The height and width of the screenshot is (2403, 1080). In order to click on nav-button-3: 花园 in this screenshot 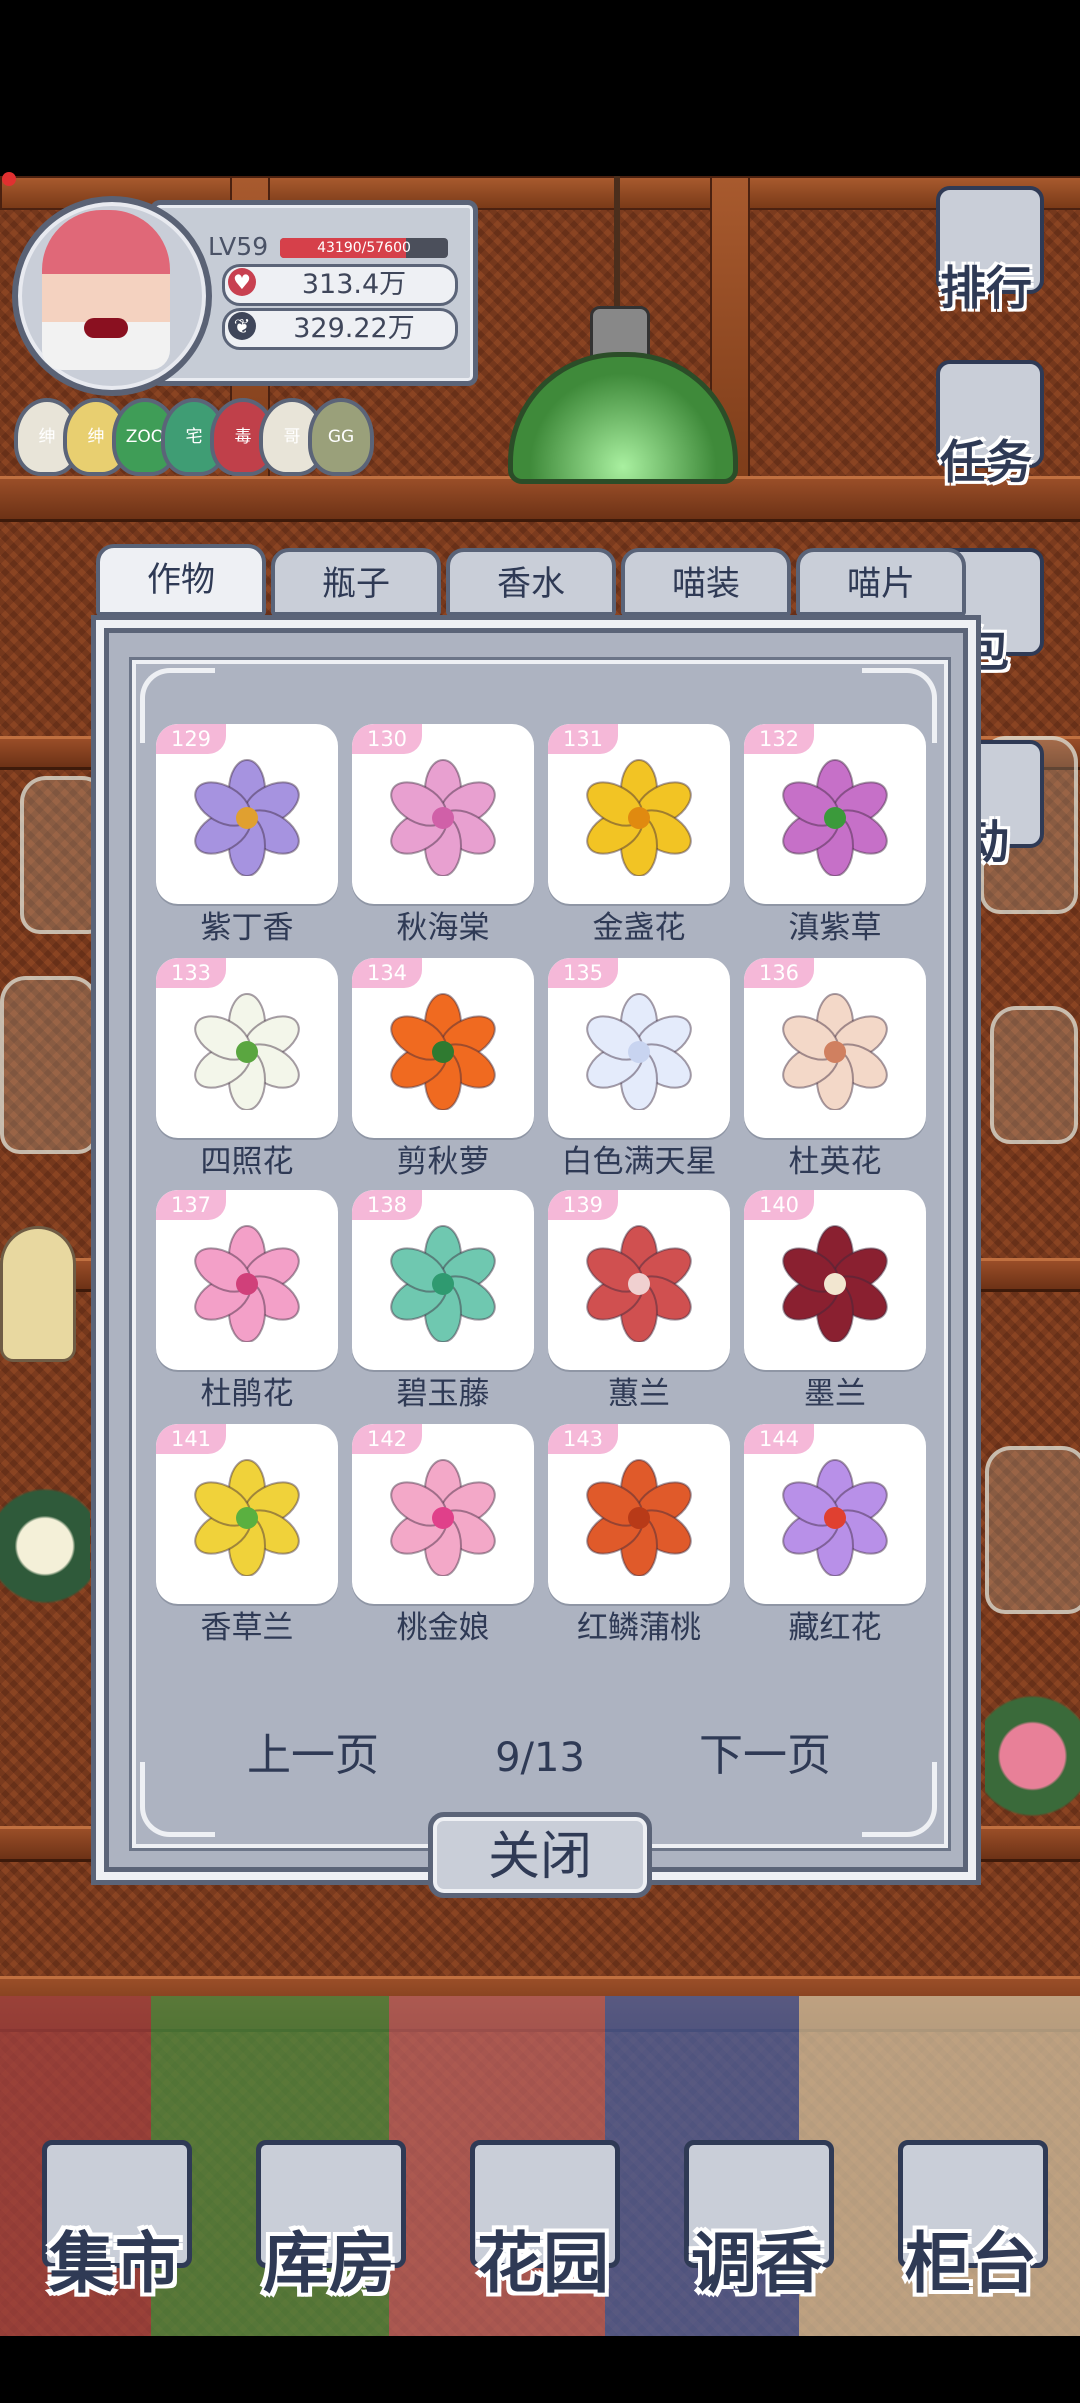, I will do `click(543, 2225)`.